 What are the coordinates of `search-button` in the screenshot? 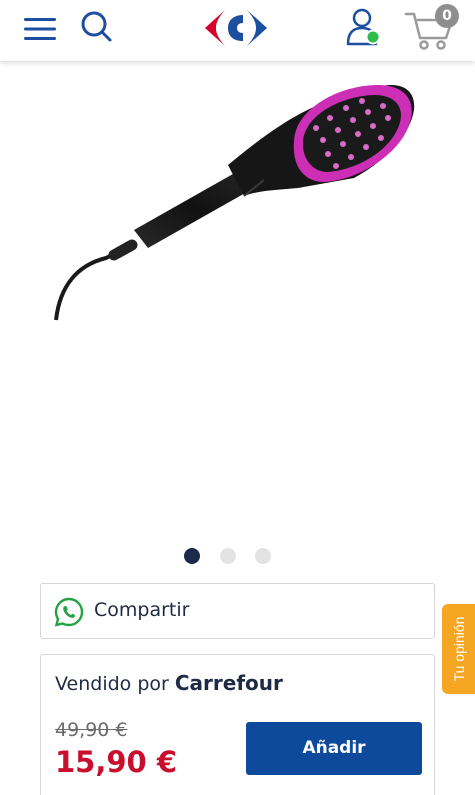 It's located at (96, 26).